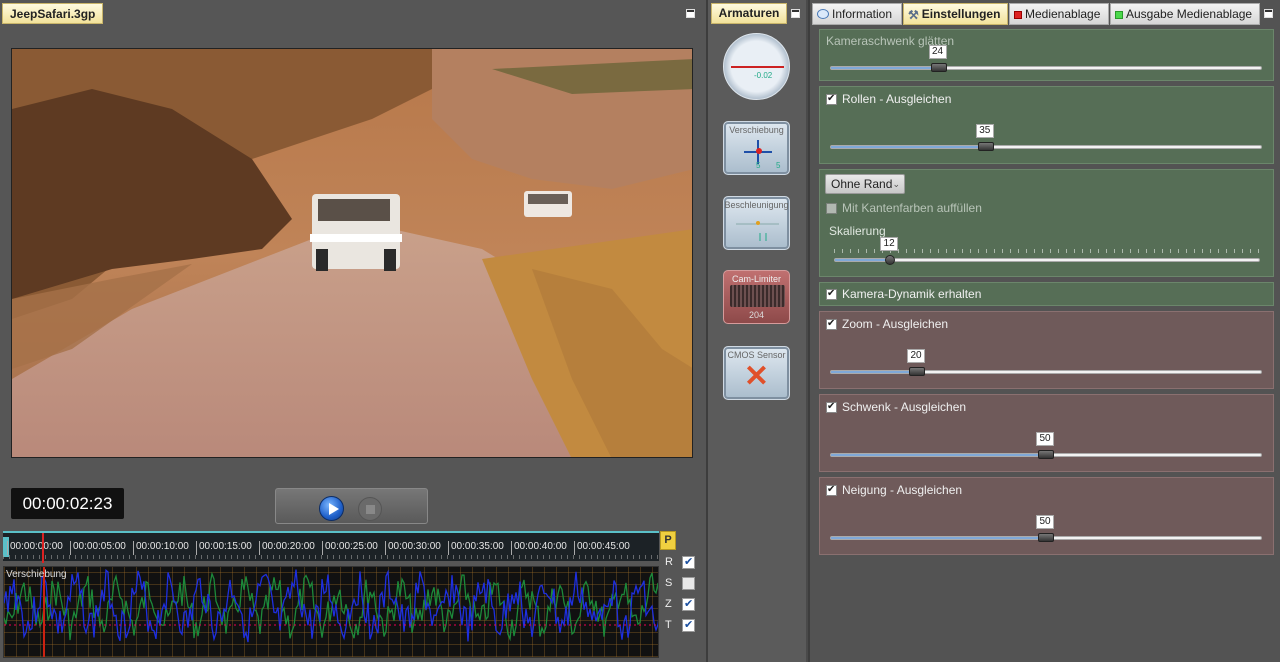 The image size is (1280, 662). What do you see at coordinates (862, 184) in the screenshot?
I see `dropdown-value: Ohne Rand` at bounding box center [862, 184].